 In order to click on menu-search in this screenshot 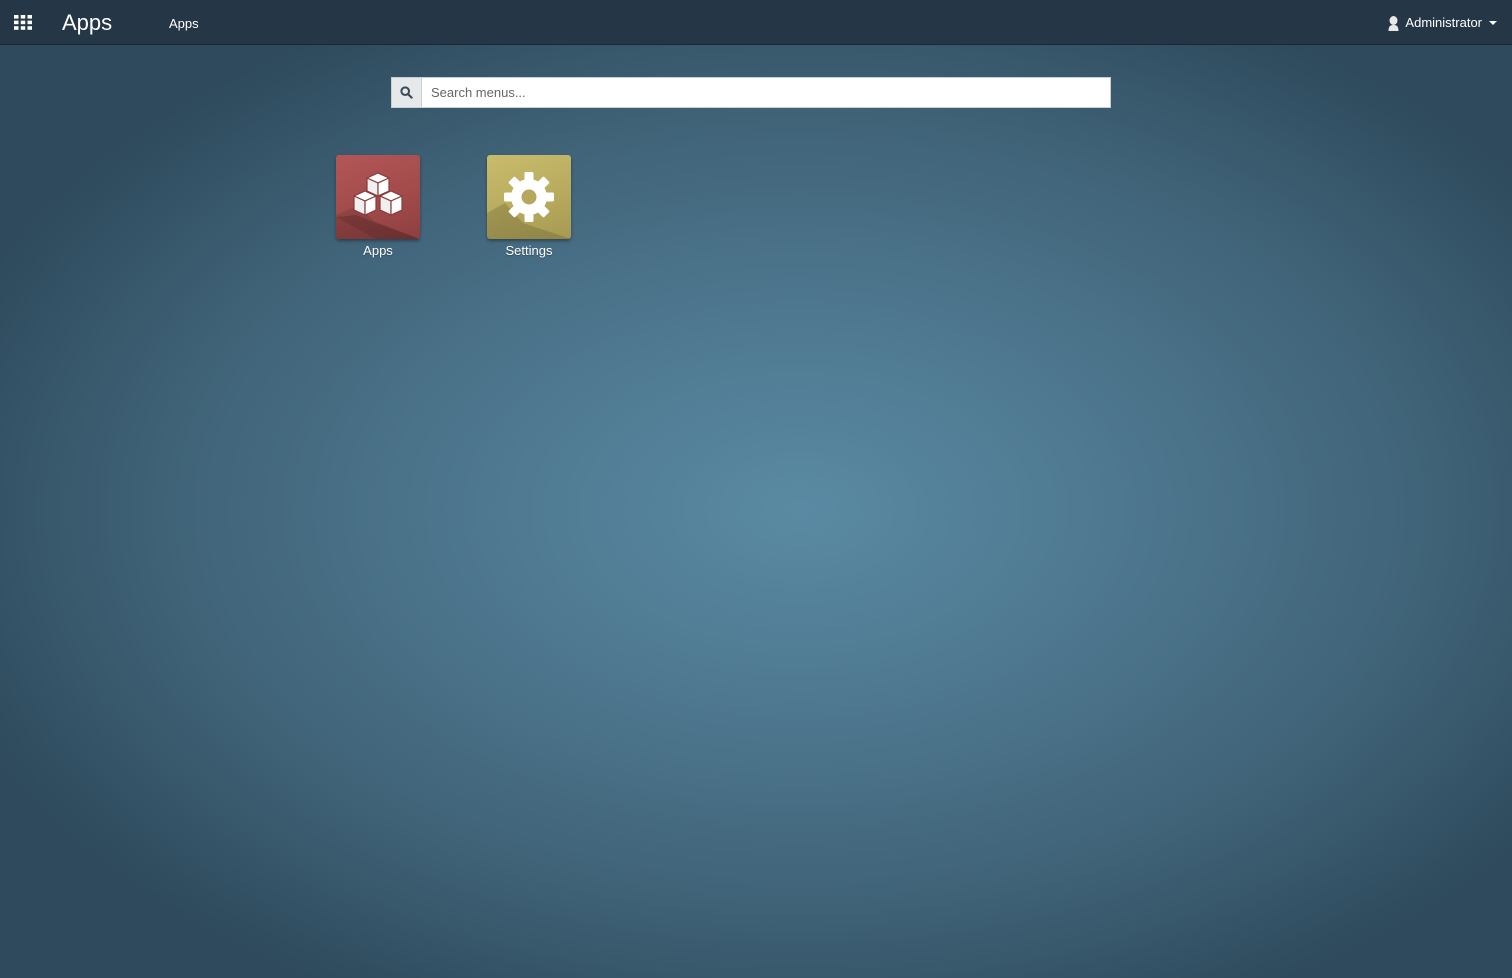, I will do `click(751, 92)`.